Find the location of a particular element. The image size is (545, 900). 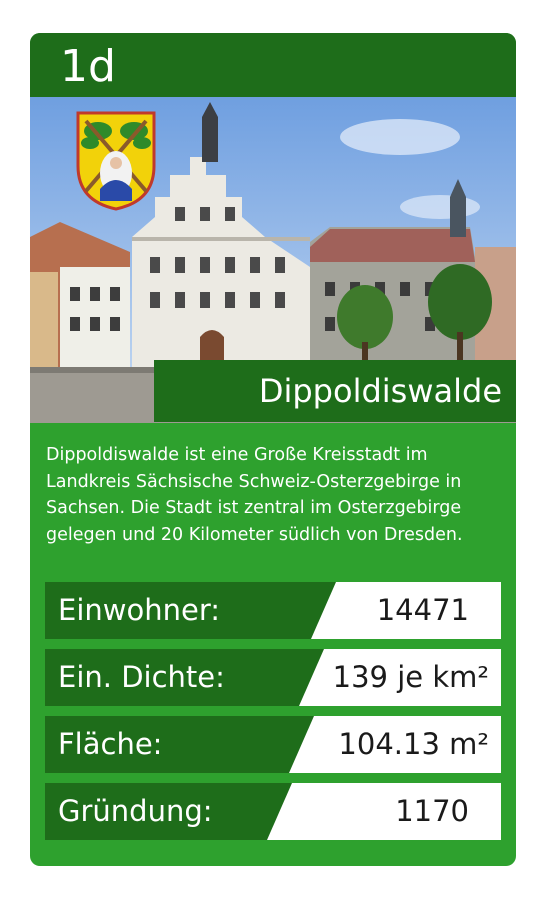

stat-value: 1170 is located at coordinates (432, 811).